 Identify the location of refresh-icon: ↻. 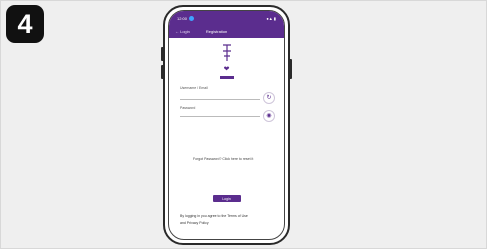
(269, 98).